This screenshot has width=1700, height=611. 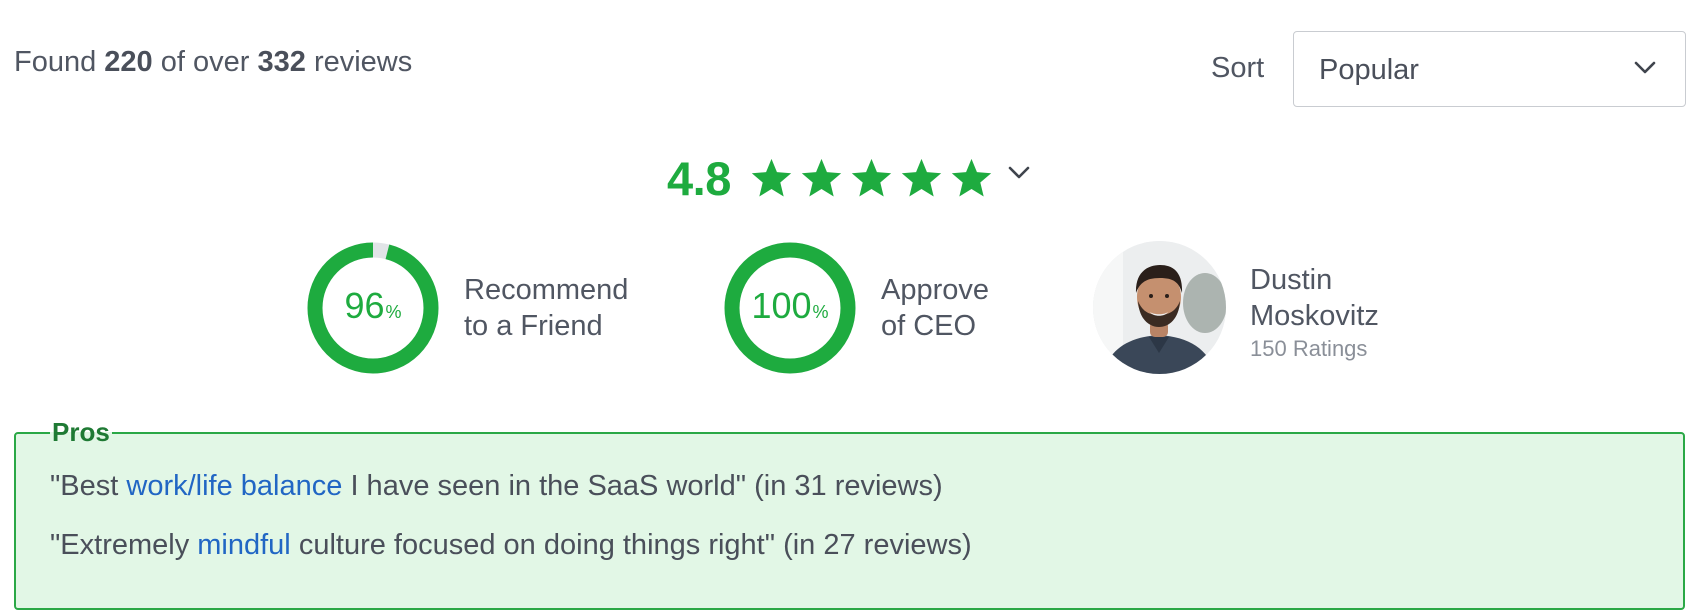 I want to click on found-middle: of over, so click(x=205, y=62).